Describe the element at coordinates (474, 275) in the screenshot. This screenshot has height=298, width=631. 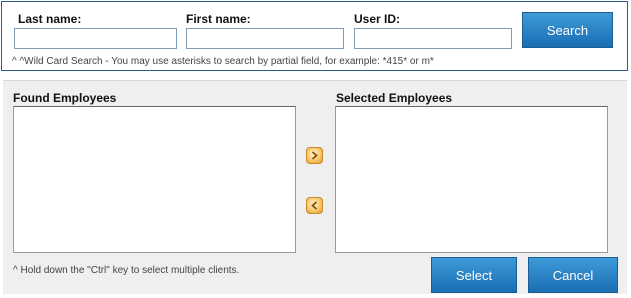
I see `select-button: Select` at that location.